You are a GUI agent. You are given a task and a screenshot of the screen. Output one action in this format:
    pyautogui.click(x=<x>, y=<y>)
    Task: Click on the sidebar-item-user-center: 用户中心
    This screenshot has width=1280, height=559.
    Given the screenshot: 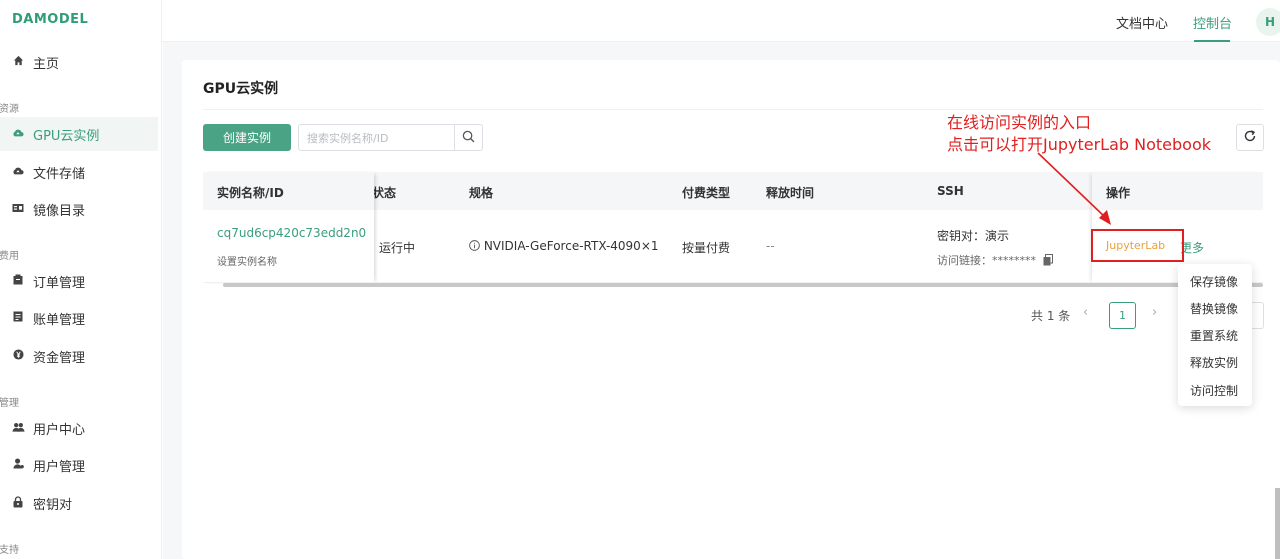 What is the action you would take?
    pyautogui.click(x=79, y=428)
    